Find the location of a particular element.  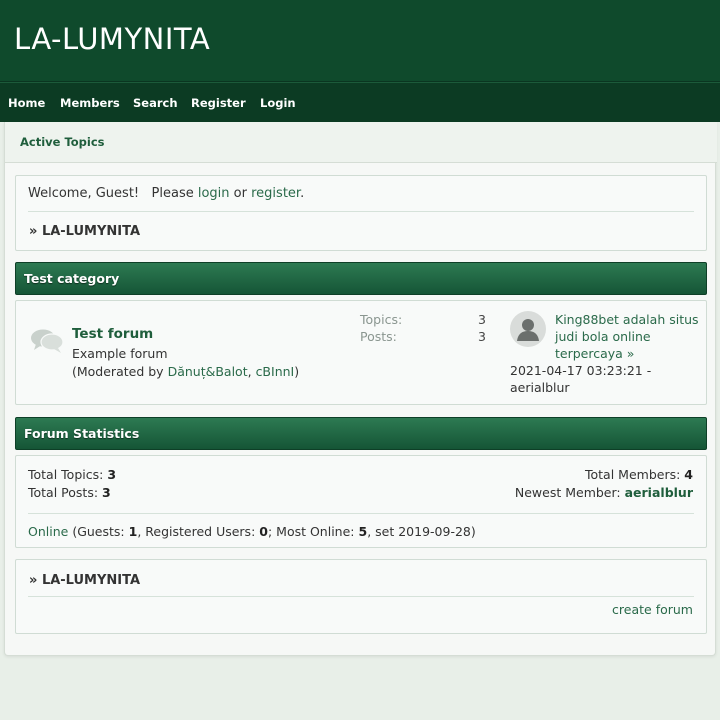

avatar is located at coordinates (528, 329).